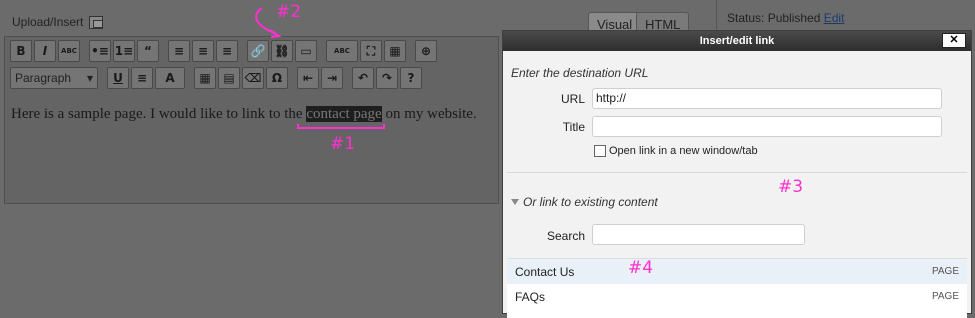 Image resolution: width=975 pixels, height=318 pixels. Describe the element at coordinates (253, 78) in the screenshot. I see `clear-formatting-icon: ⌫` at that location.